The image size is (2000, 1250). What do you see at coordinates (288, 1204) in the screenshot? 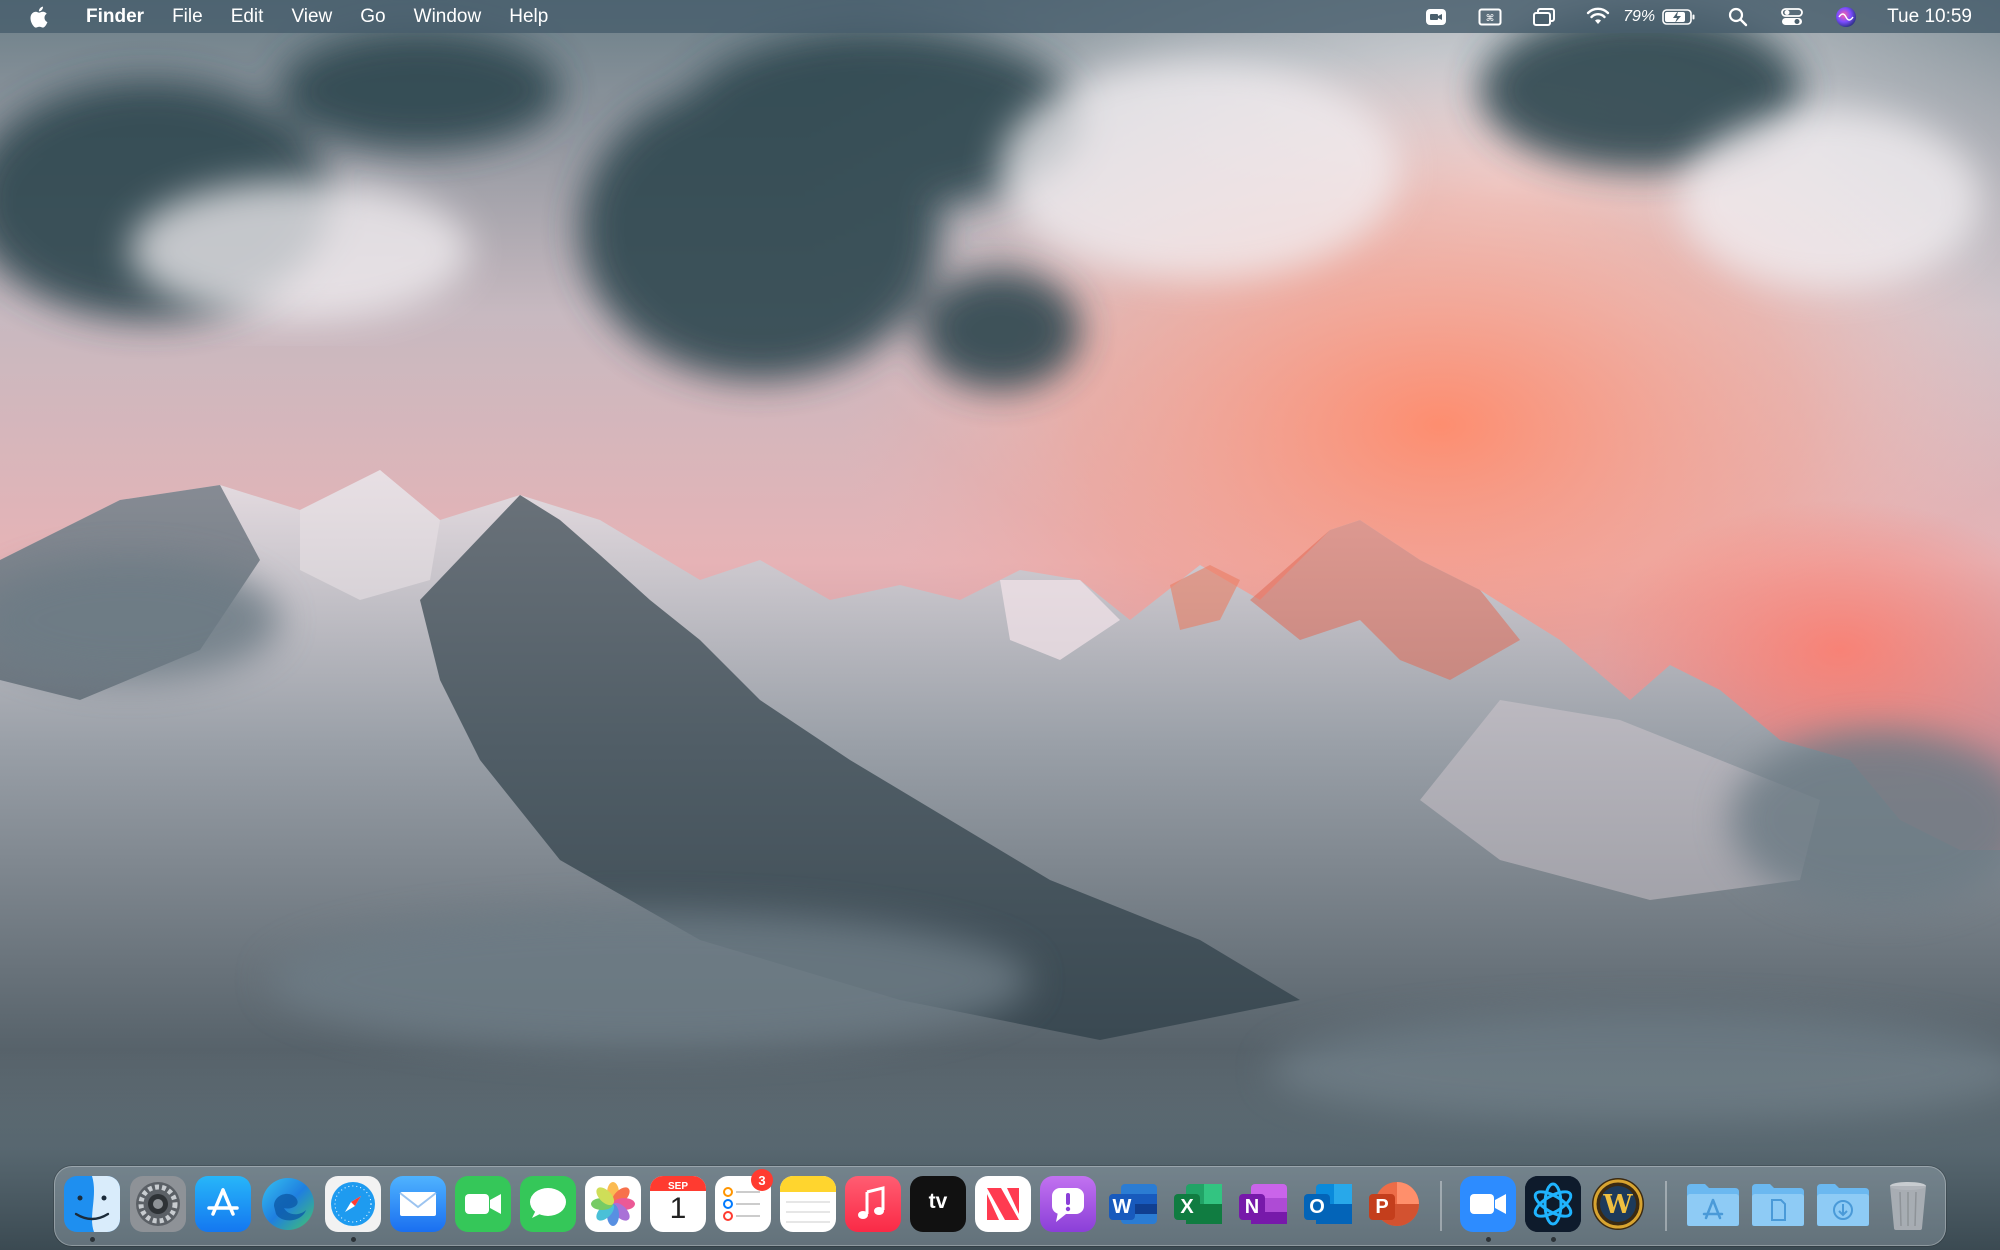
I see `dock-edge-icon` at bounding box center [288, 1204].